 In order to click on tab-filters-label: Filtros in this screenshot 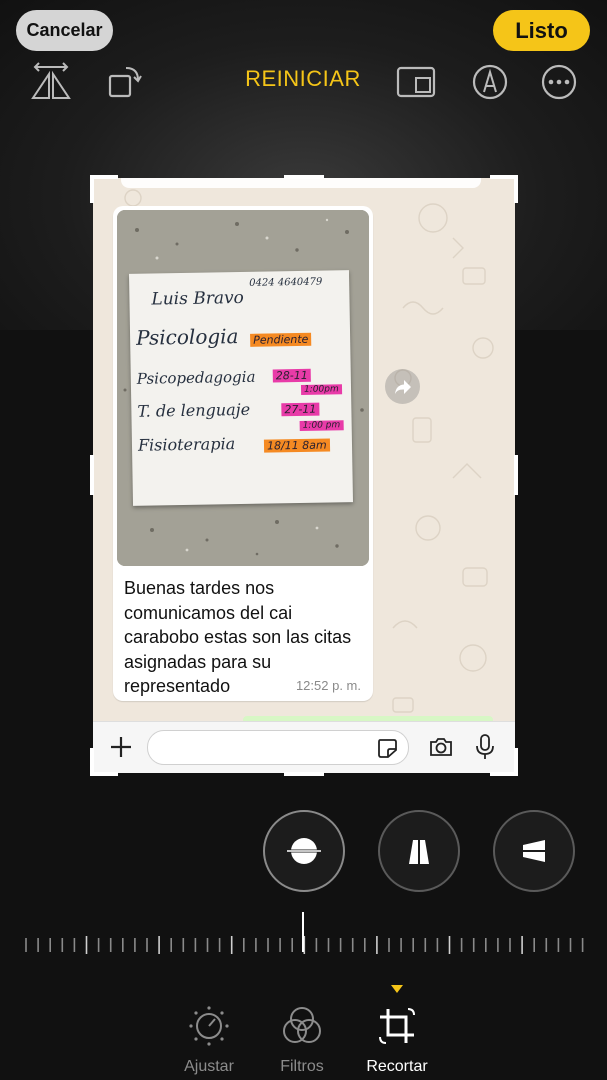, I will do `click(302, 1066)`.